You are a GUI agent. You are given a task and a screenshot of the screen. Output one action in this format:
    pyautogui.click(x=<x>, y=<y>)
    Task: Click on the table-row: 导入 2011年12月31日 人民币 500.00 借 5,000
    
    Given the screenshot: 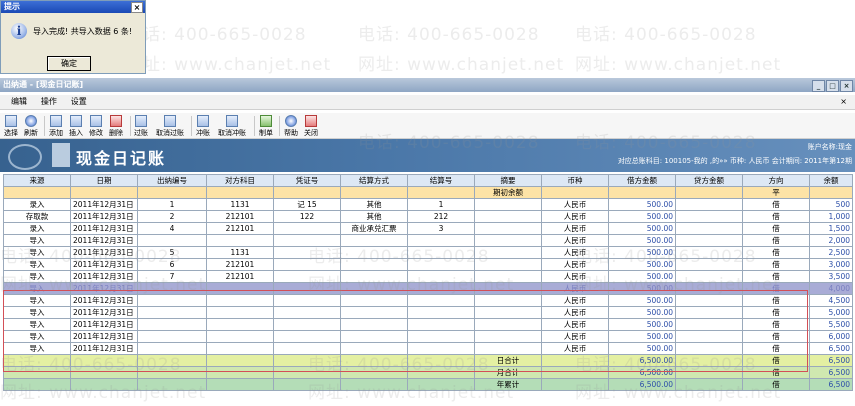 What is the action you would take?
    pyautogui.click(x=428, y=312)
    